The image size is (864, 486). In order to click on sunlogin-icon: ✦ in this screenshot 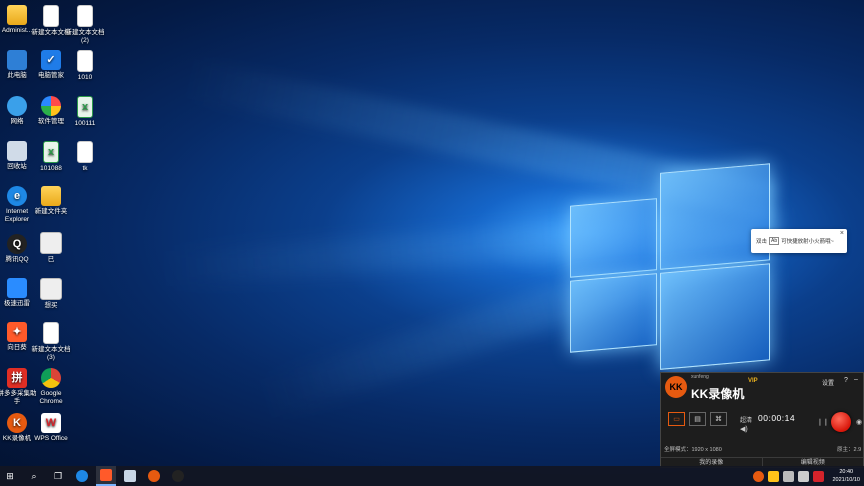, I will do `click(17, 332)`.